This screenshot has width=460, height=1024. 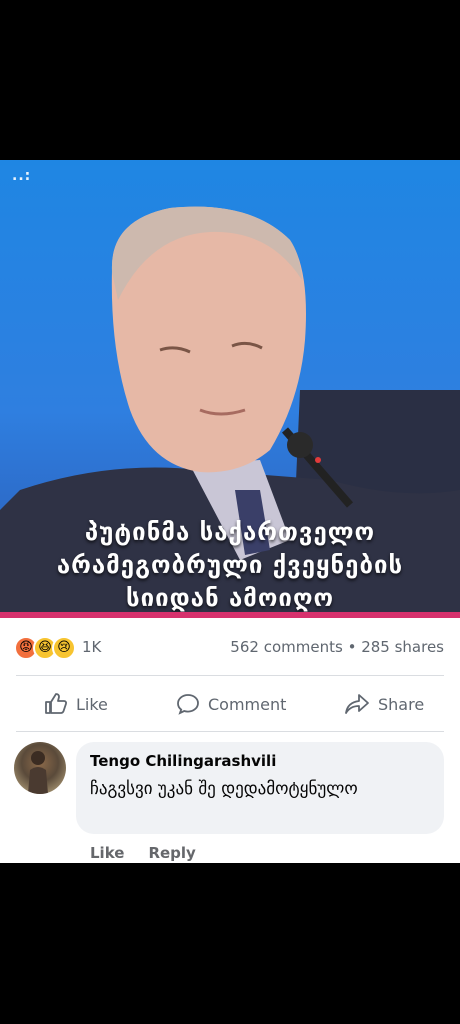 What do you see at coordinates (183, 761) in the screenshot?
I see `comment-author: Tengo Chilingarashvili` at bounding box center [183, 761].